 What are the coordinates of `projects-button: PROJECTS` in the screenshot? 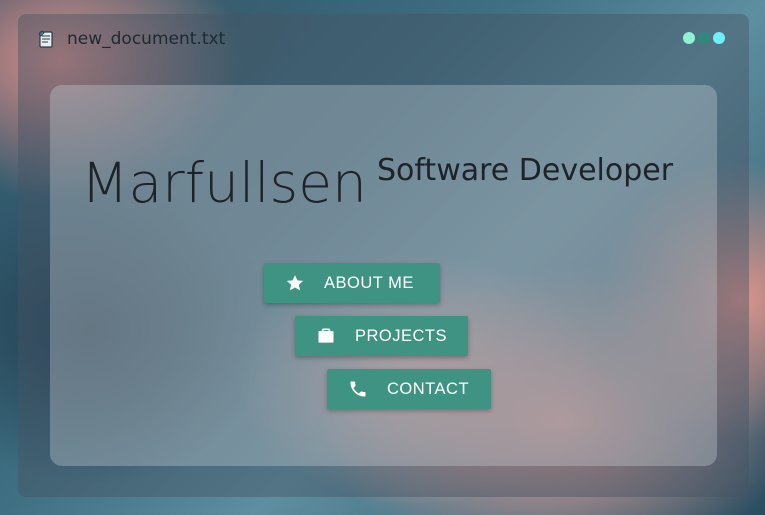 It's located at (381, 336).